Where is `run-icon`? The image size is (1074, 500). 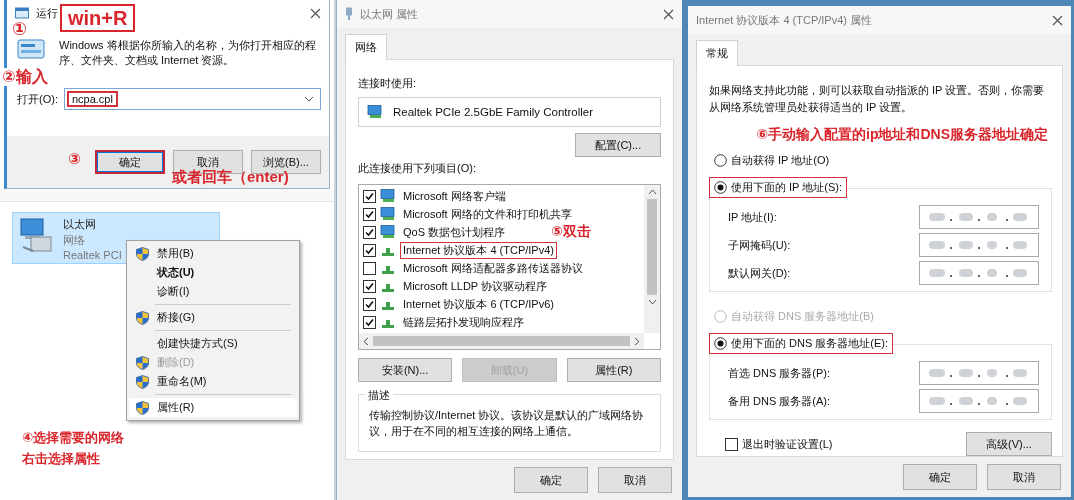
run-icon is located at coordinates (22, 13).